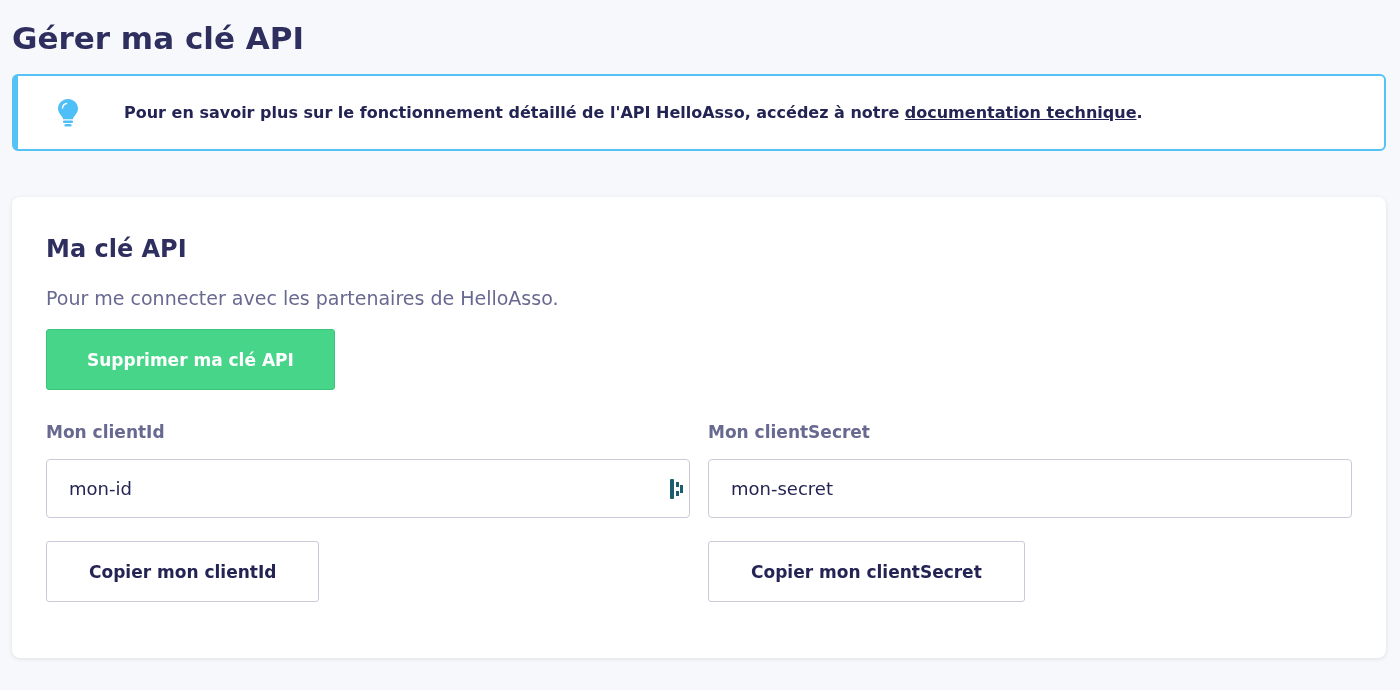 This screenshot has height=690, width=1400. Describe the element at coordinates (105, 432) in the screenshot. I see `field-label: Mon clientId` at that location.